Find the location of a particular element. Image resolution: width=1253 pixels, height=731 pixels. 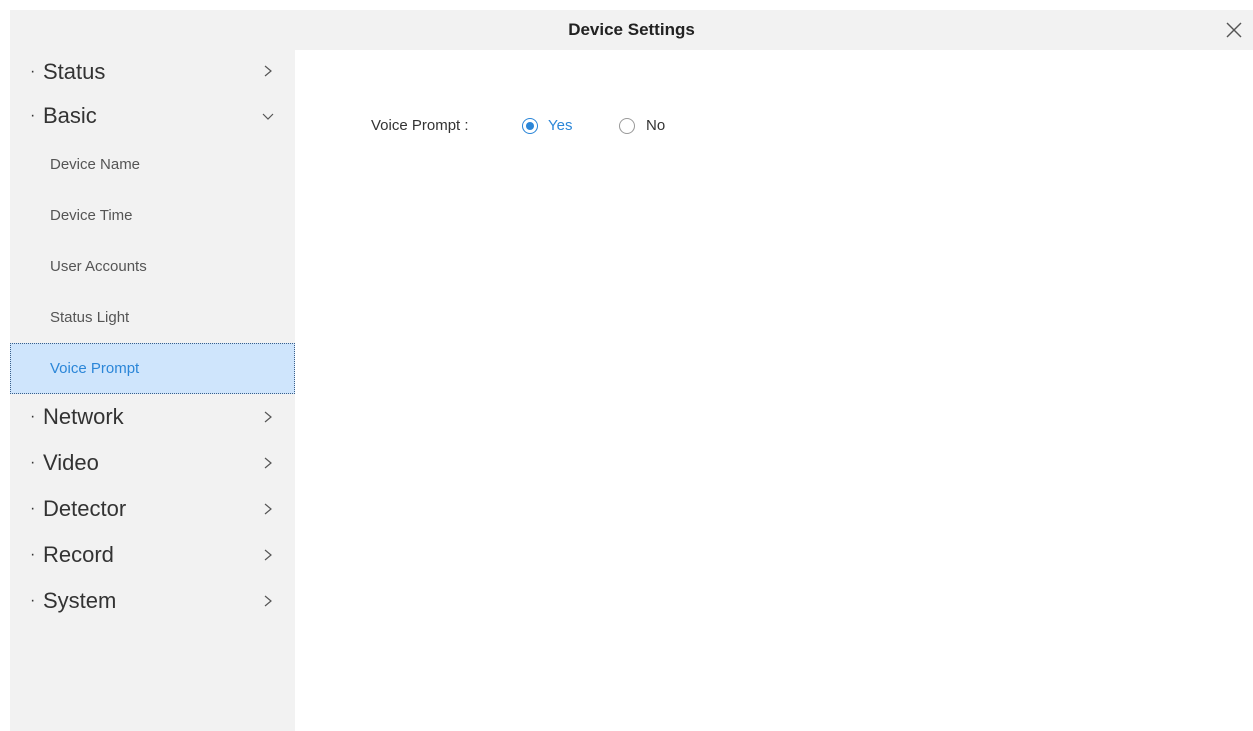

sidebar-group-record: · Record is located at coordinates (152, 555).